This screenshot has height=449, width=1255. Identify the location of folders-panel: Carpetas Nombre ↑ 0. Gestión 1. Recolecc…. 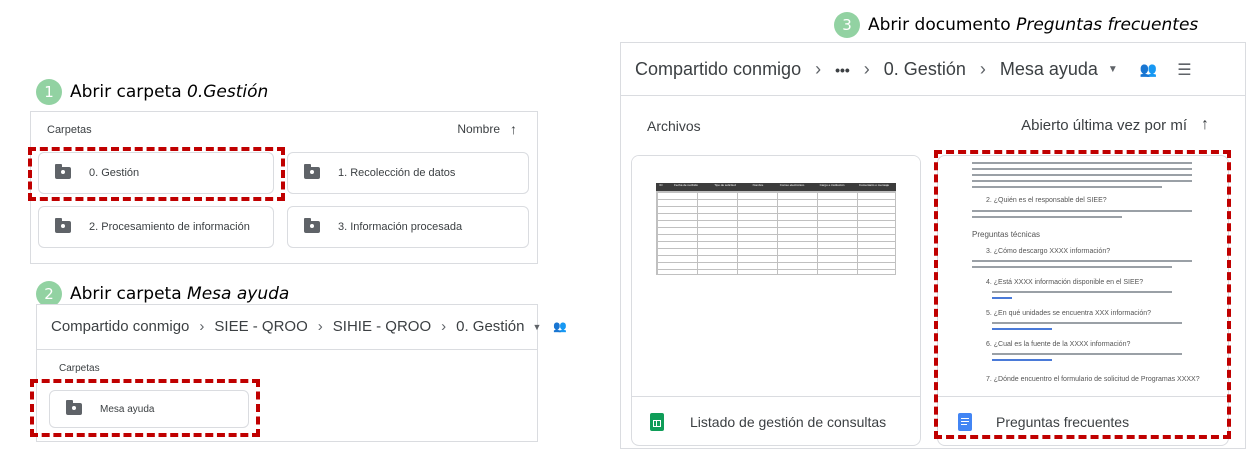
(284, 187).